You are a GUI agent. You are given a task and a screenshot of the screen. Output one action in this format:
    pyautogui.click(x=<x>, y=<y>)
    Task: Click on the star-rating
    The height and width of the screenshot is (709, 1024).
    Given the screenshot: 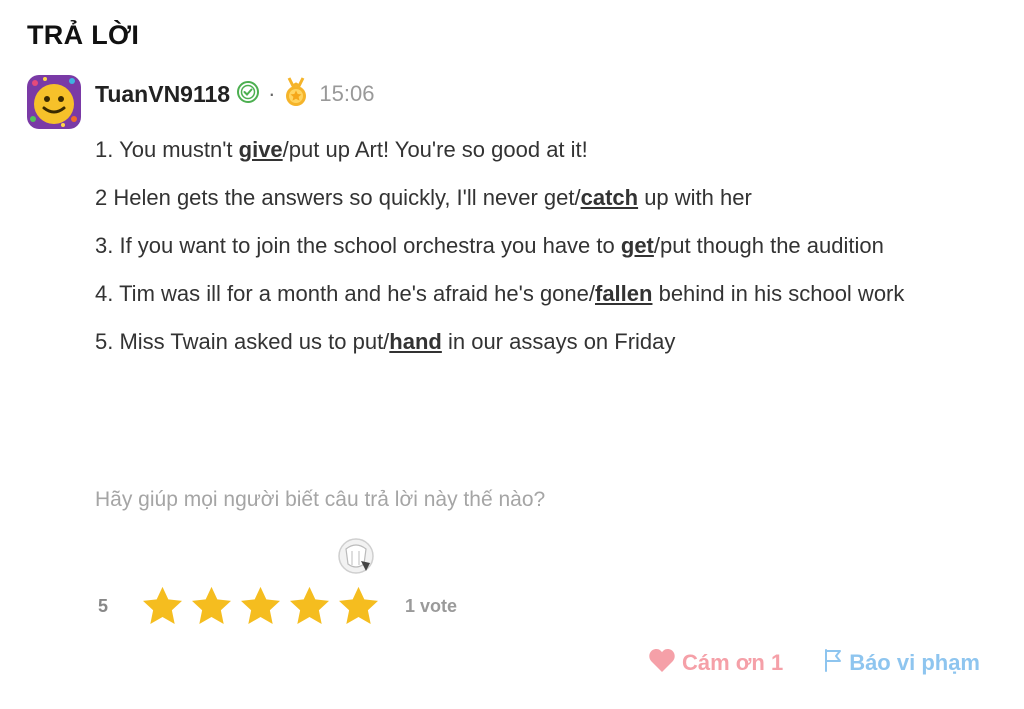 What is the action you would take?
    pyautogui.click(x=260, y=606)
    